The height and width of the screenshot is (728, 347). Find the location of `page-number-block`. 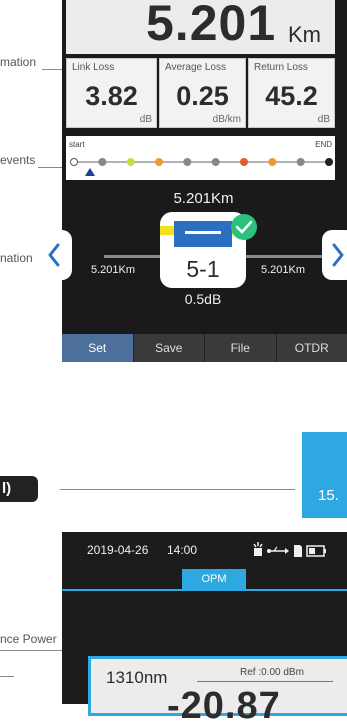

page-number-block is located at coordinates (324, 475).